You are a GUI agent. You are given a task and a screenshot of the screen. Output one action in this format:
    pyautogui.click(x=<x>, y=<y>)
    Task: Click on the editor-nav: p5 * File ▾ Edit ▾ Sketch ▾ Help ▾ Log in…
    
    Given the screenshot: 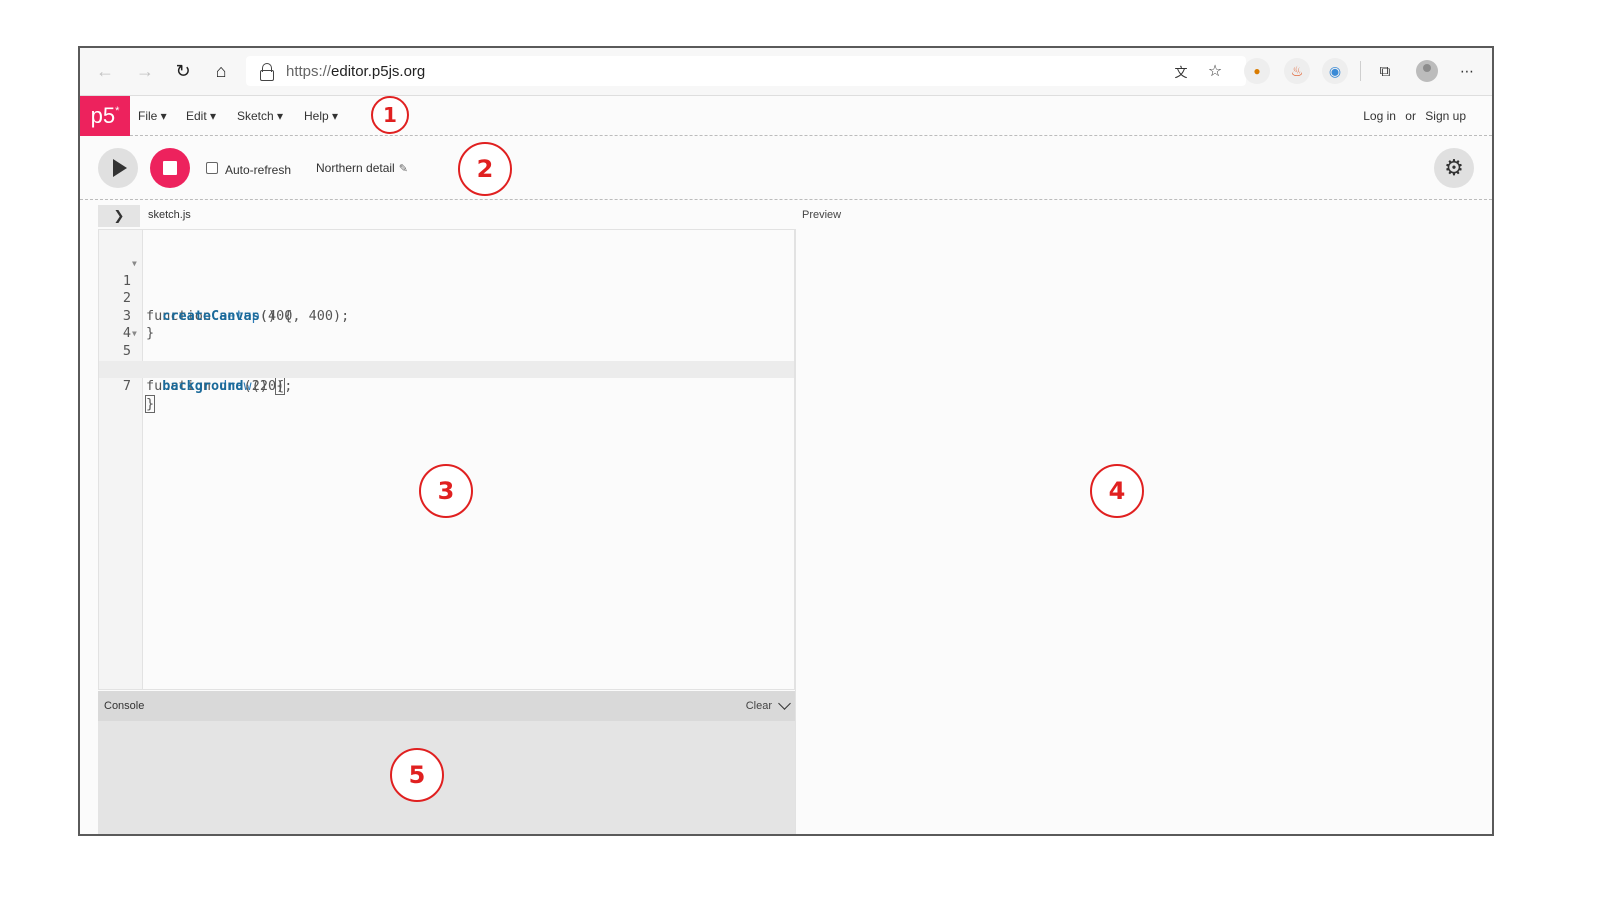 What is the action you would take?
    pyautogui.click(x=786, y=116)
    